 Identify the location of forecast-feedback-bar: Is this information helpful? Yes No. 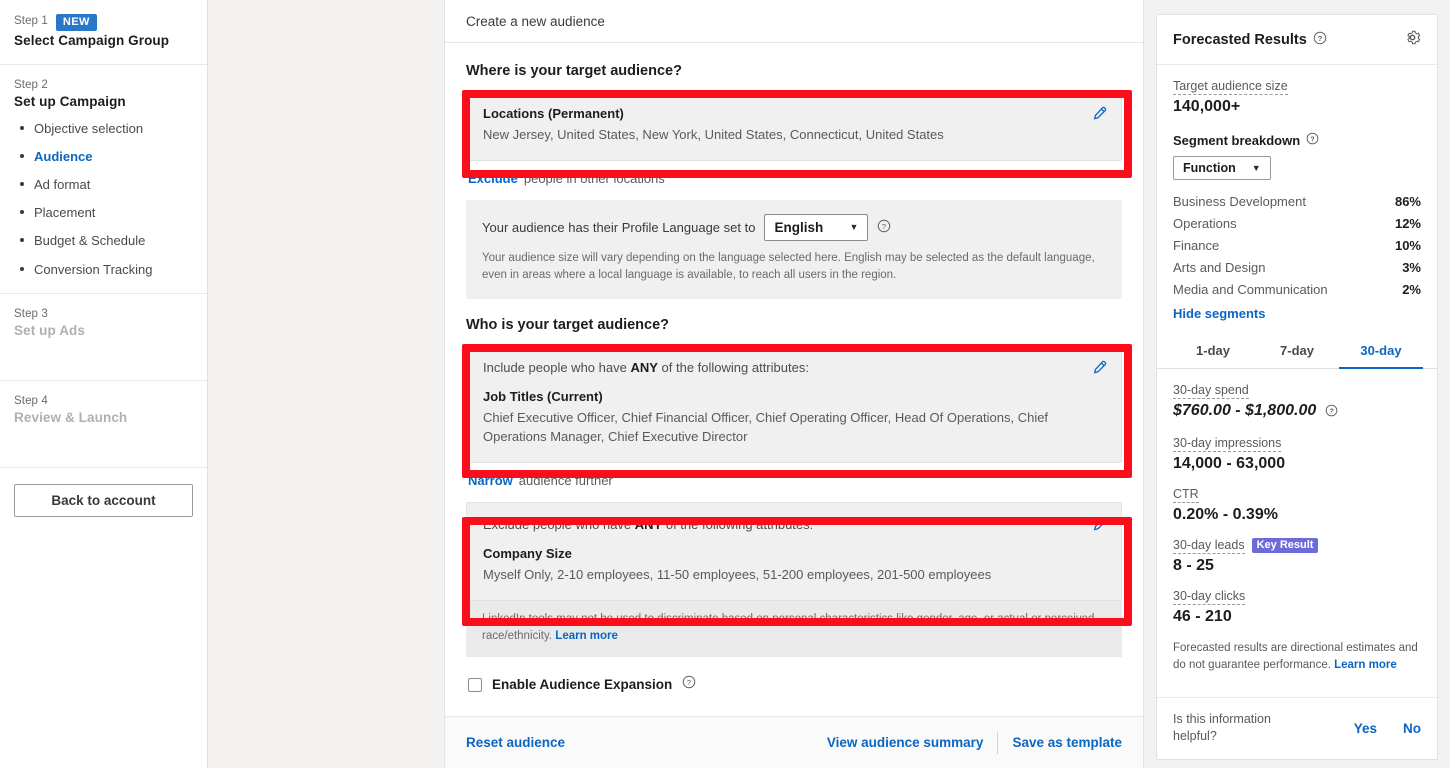
(1297, 728).